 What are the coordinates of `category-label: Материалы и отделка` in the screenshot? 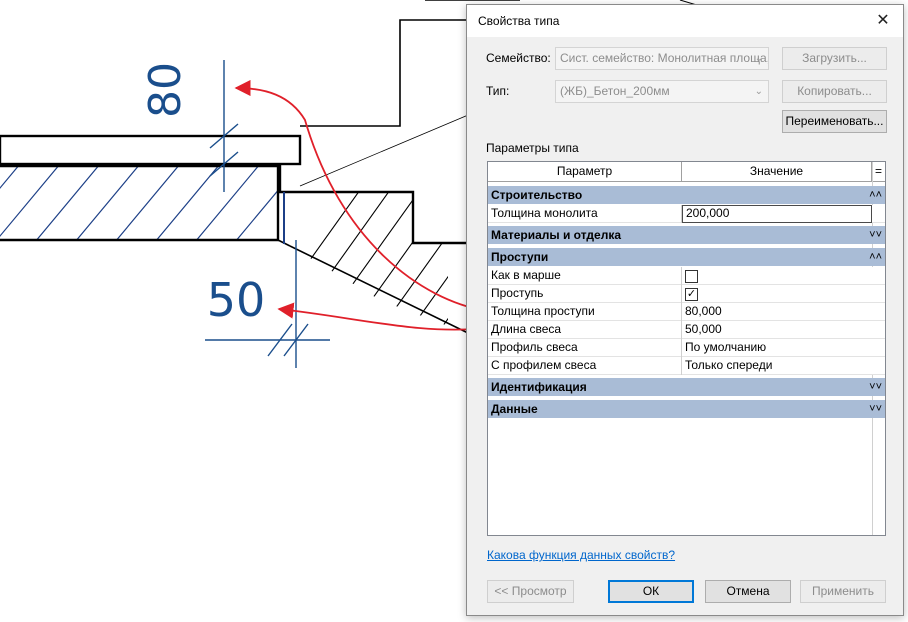 It's located at (556, 235).